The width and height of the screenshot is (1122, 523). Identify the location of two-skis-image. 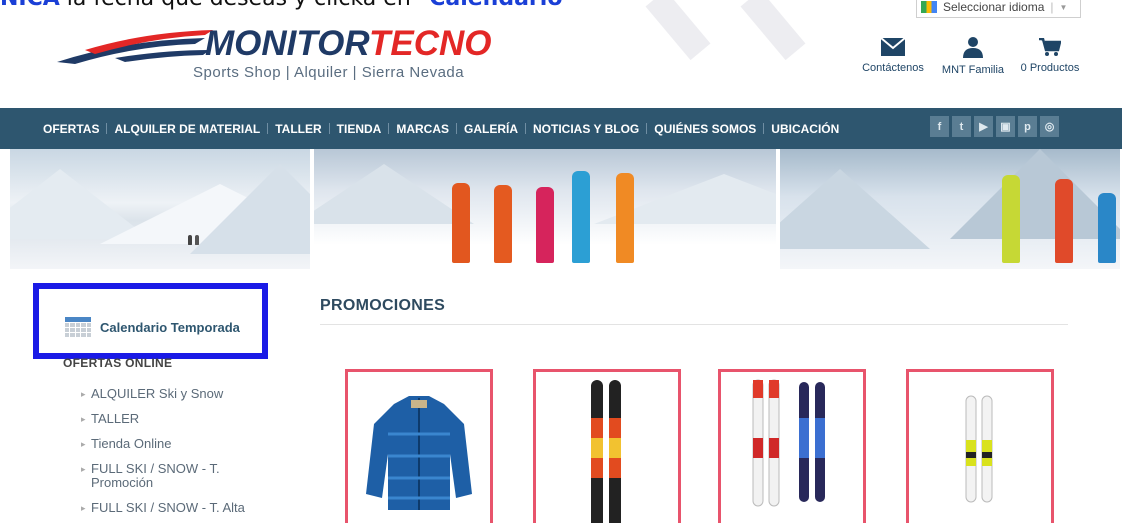
(788, 443).